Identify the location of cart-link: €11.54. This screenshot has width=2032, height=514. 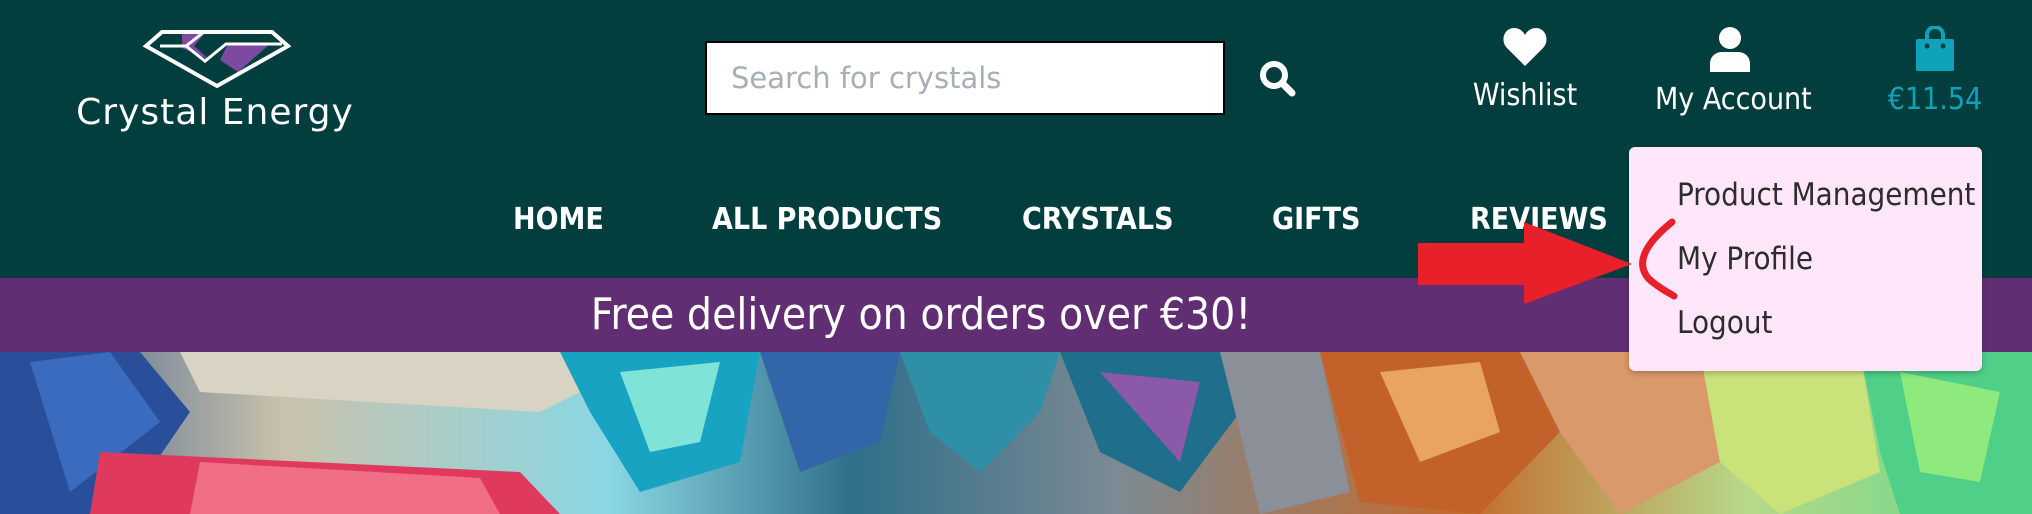
(1935, 70).